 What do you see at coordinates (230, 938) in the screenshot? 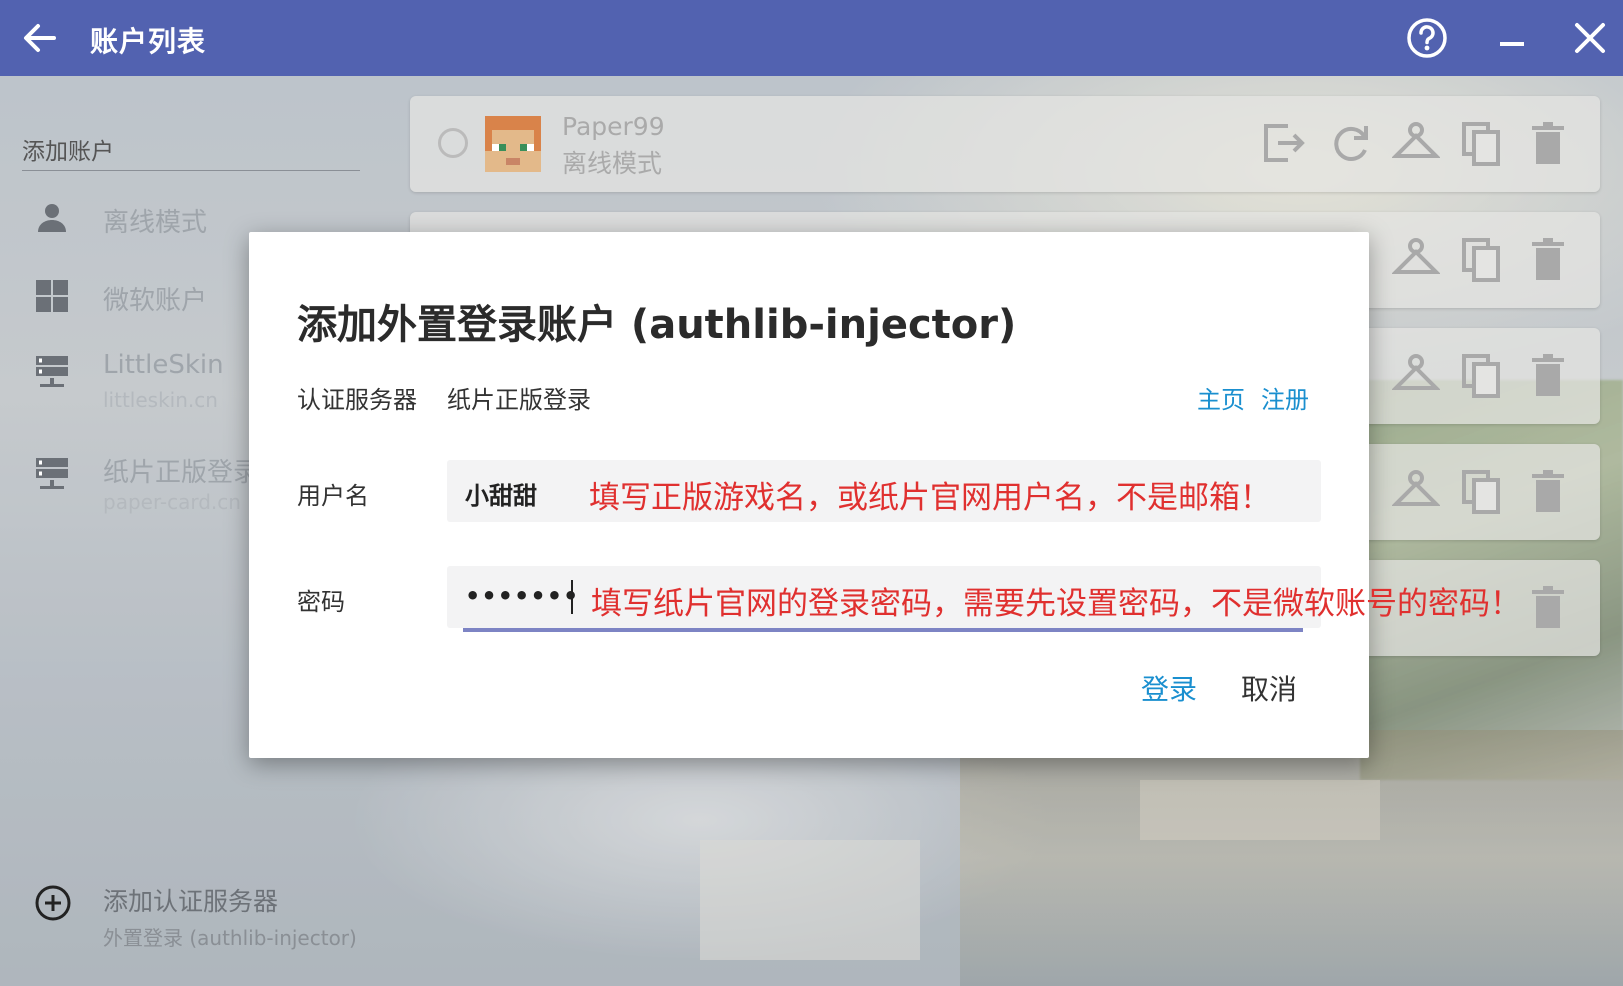
I see `add-server-sub: 外置登录 (authlib-injector)` at bounding box center [230, 938].